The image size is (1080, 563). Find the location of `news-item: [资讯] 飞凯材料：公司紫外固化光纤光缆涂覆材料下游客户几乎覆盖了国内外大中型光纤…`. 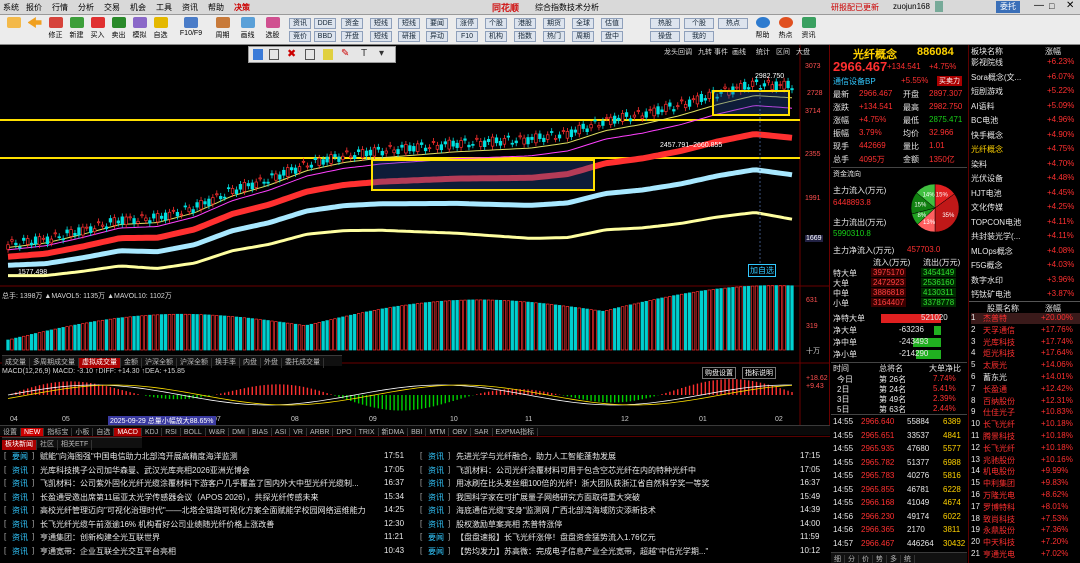

news-item: [资讯] 飞凯材料：公司紫外固化光纤光缆涂覆材料下游客户几乎覆盖了国内外大中型光纤… is located at coordinates (207, 483).